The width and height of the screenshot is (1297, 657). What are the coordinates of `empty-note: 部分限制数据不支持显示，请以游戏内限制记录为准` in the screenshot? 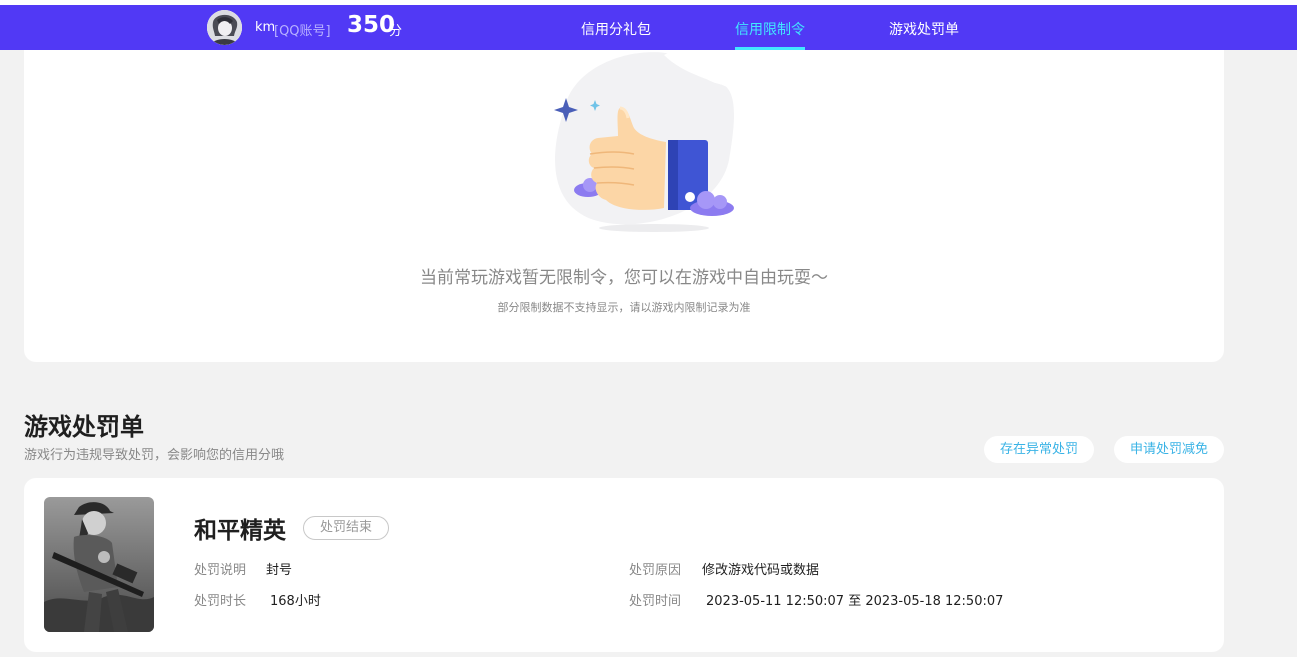 It's located at (624, 307).